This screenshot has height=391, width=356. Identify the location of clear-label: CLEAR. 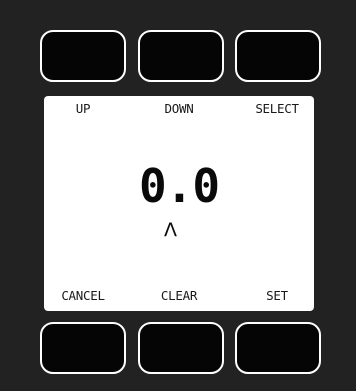
(179, 295).